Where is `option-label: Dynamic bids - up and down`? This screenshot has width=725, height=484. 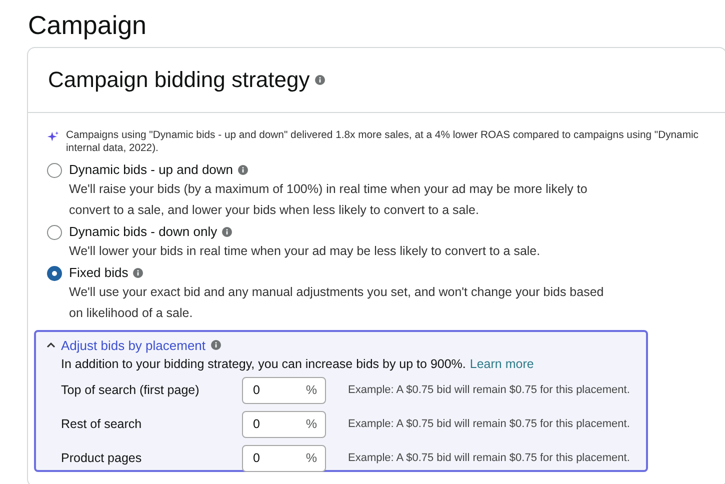 option-label: Dynamic bids - up and down is located at coordinates (151, 170).